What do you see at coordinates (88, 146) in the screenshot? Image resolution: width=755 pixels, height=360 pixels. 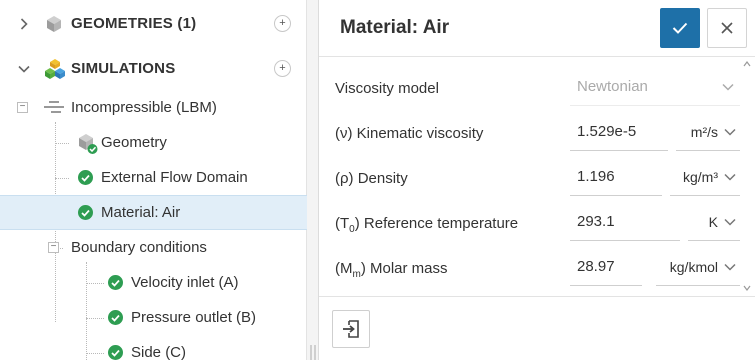 I see `geometry-cube-icon` at bounding box center [88, 146].